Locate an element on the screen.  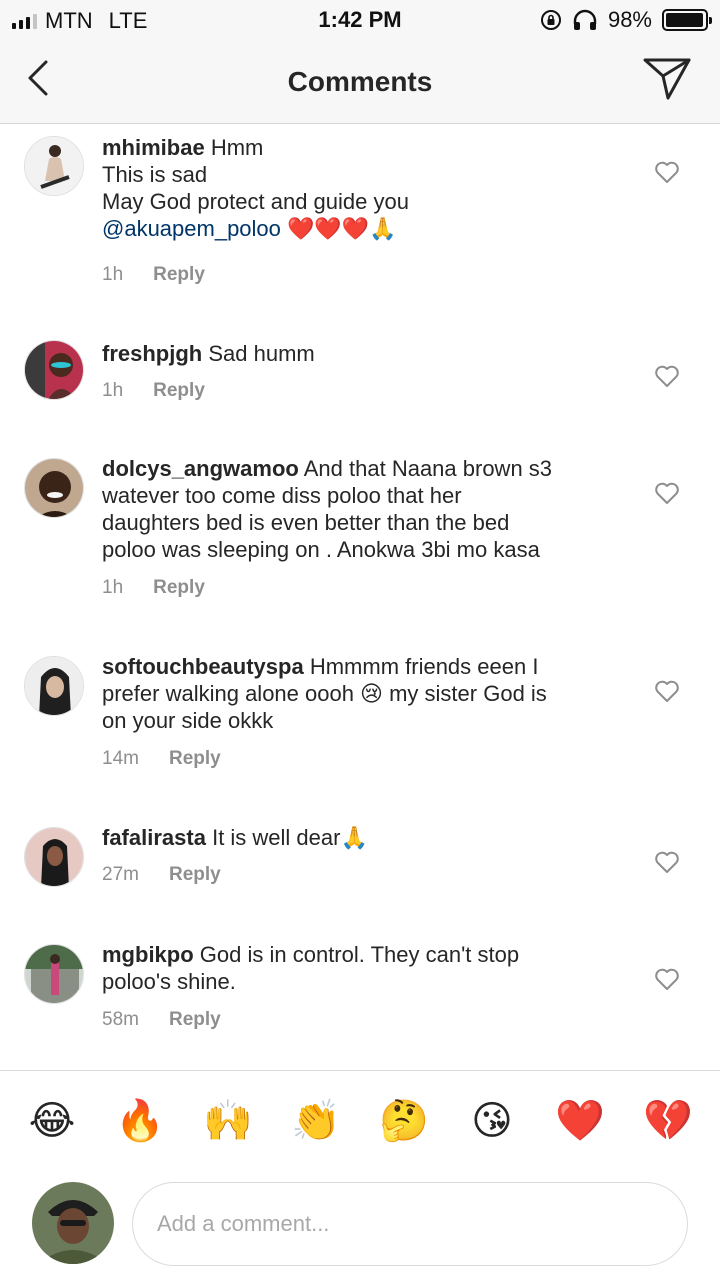
current-user-avatar is located at coordinates (73, 1223).